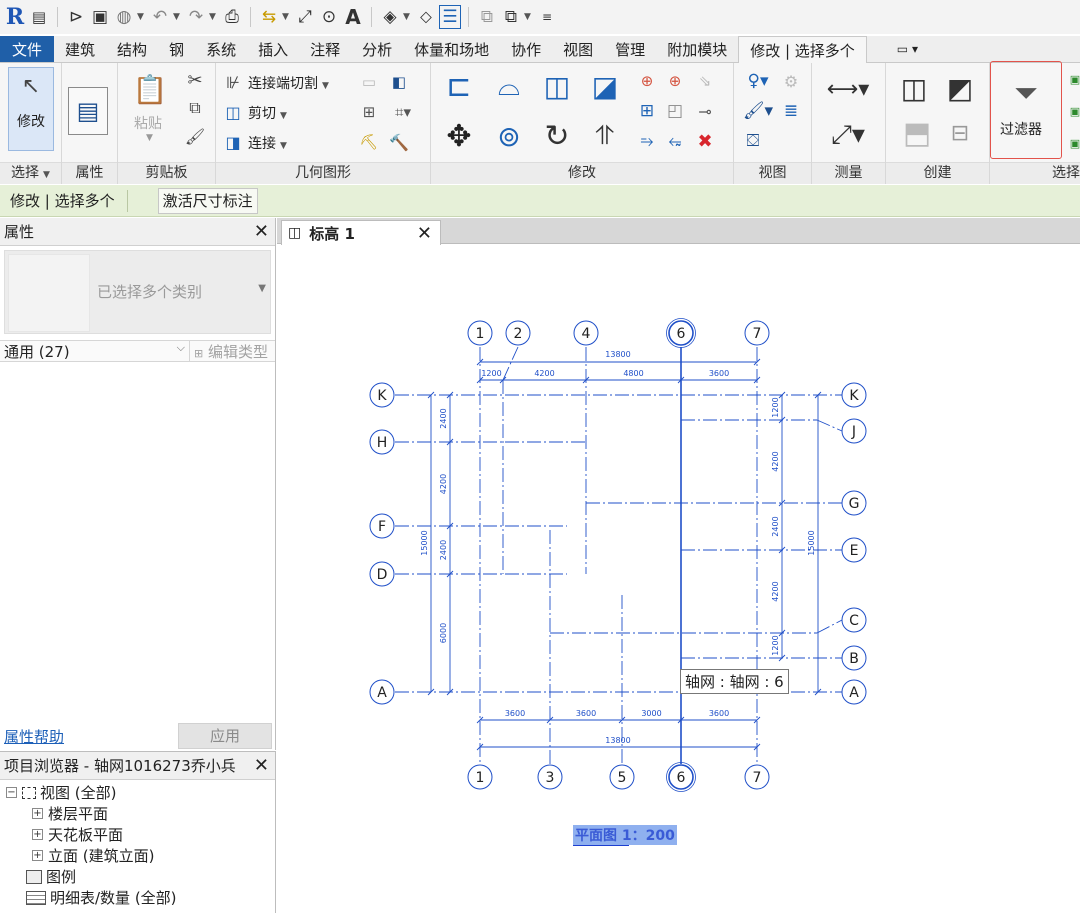  Describe the element at coordinates (791, 111) in the screenshot. I see `line-weights-icon: ≣` at that location.